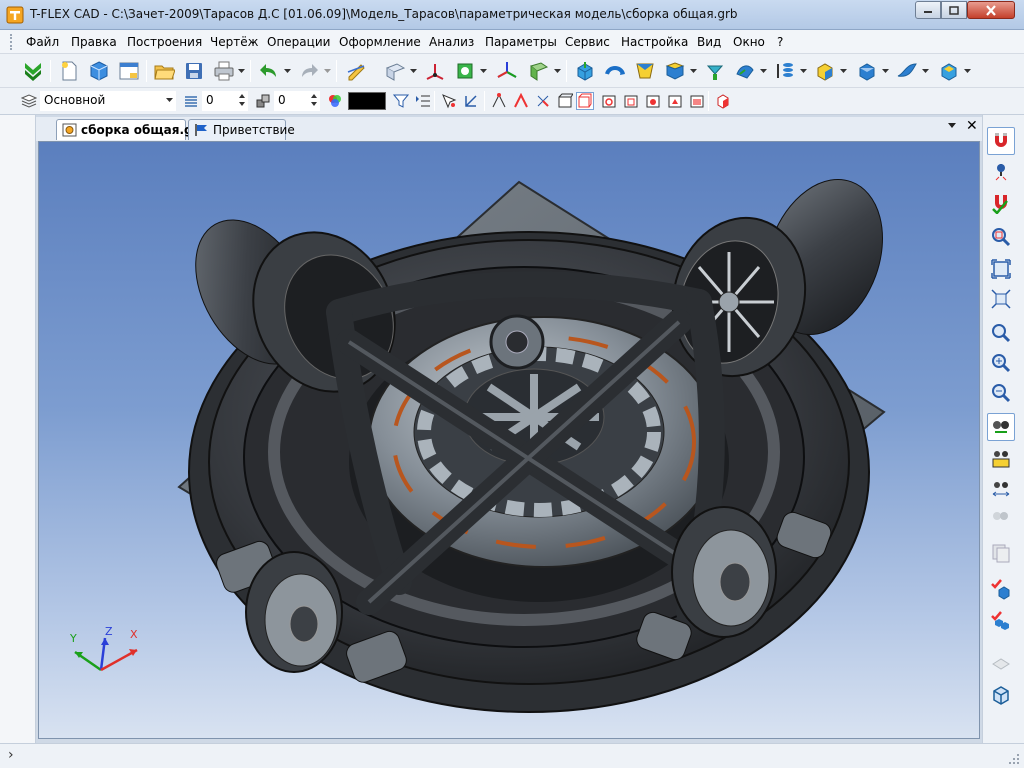 The height and width of the screenshot is (768, 1024). What do you see at coordinates (225, 101) in the screenshot?
I see `level-spinbox: 0` at bounding box center [225, 101].